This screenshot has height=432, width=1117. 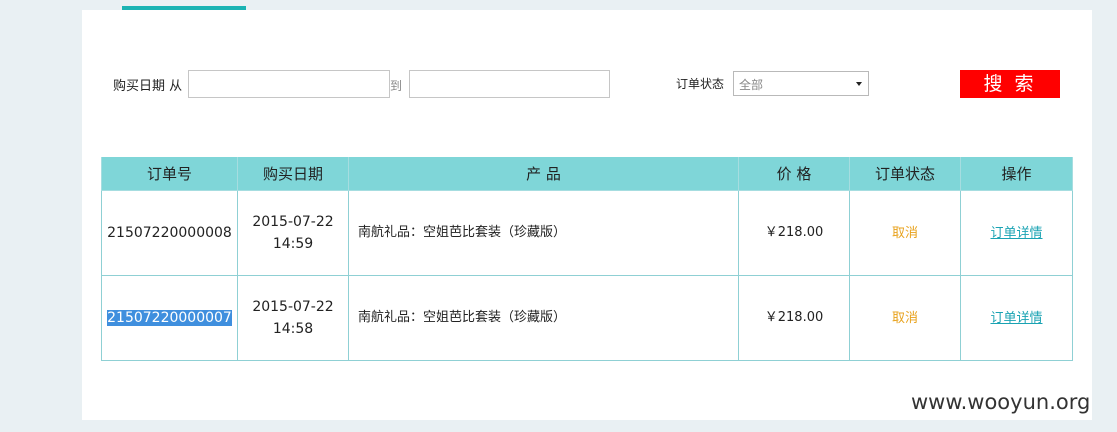 What do you see at coordinates (1010, 84) in the screenshot?
I see `search-button: 搜 索` at bounding box center [1010, 84].